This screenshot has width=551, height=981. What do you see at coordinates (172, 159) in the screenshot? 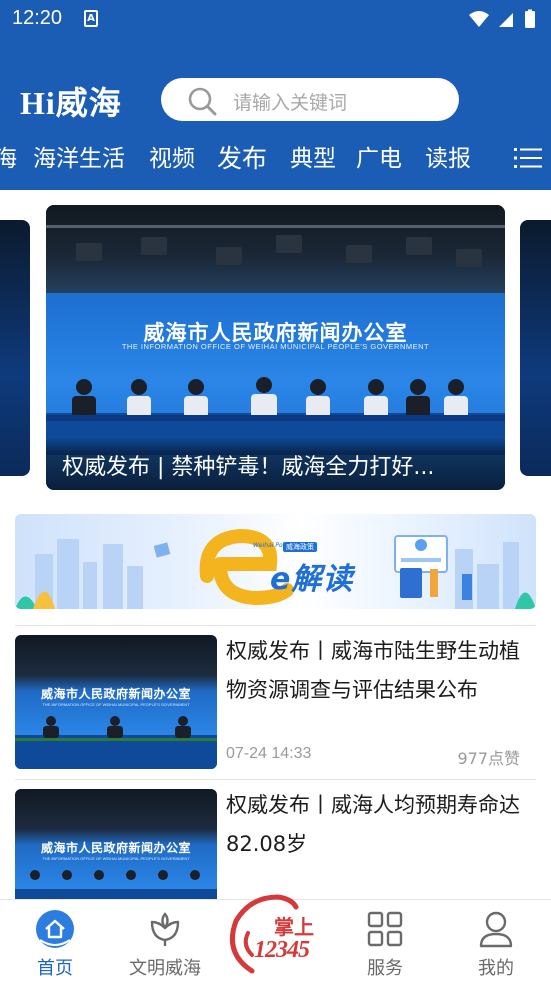
I see `tab-channel-2: 视频` at bounding box center [172, 159].